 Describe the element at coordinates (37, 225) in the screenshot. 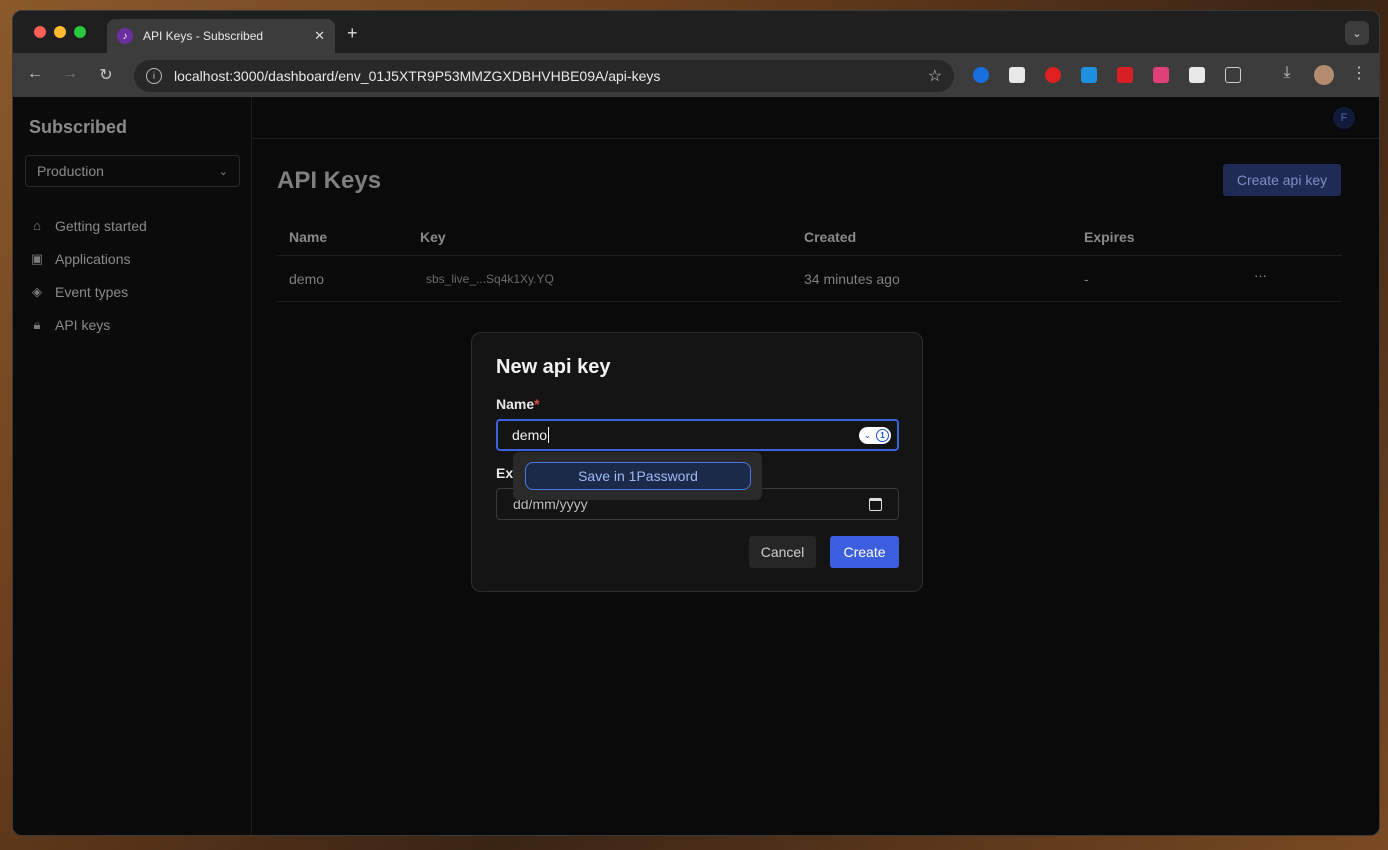

I see `home-icon: ⌂` at that location.